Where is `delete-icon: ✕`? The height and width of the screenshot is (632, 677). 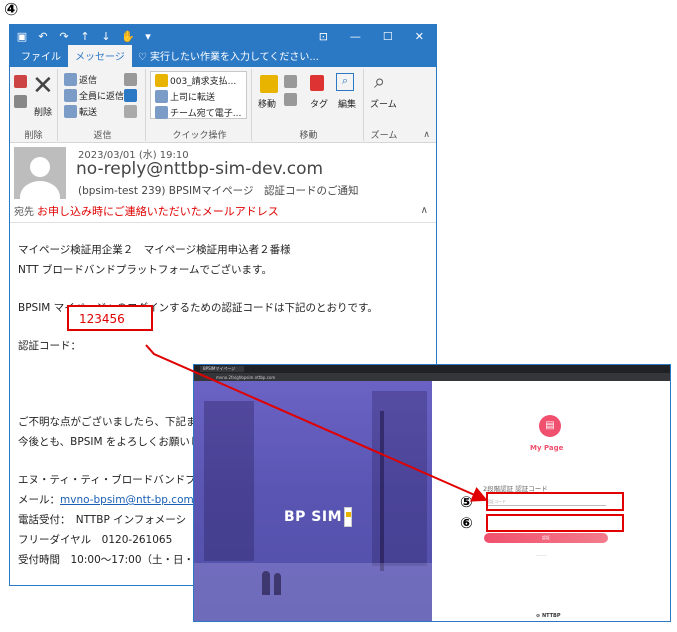
delete-icon: ✕ is located at coordinates (43, 86).